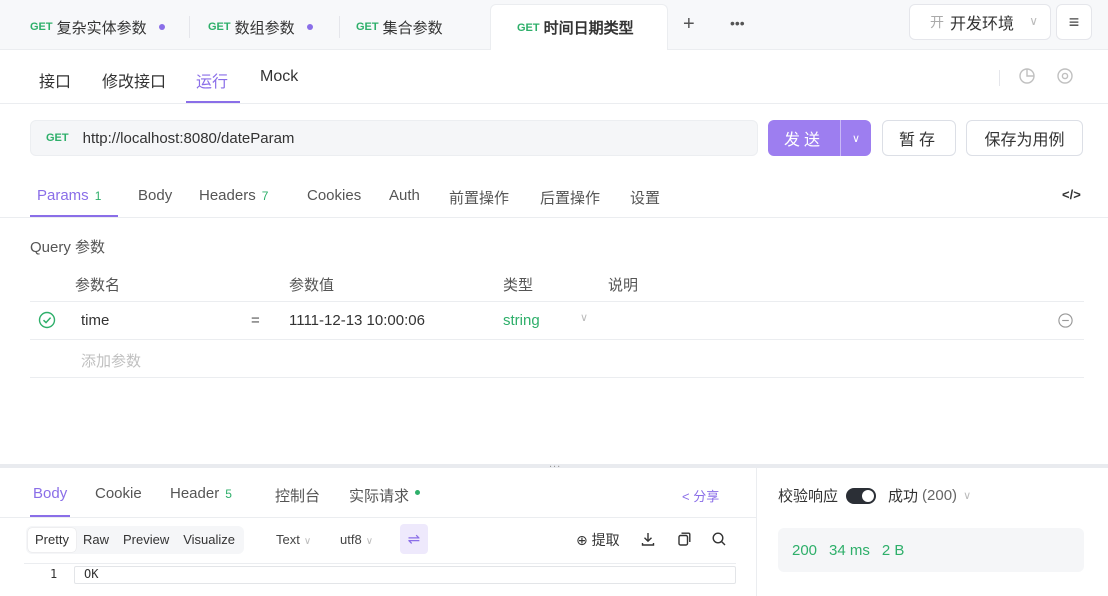 The width and height of the screenshot is (1108, 596). What do you see at coordinates (91, 574) in the screenshot?
I see `response-body-text: OK` at bounding box center [91, 574].